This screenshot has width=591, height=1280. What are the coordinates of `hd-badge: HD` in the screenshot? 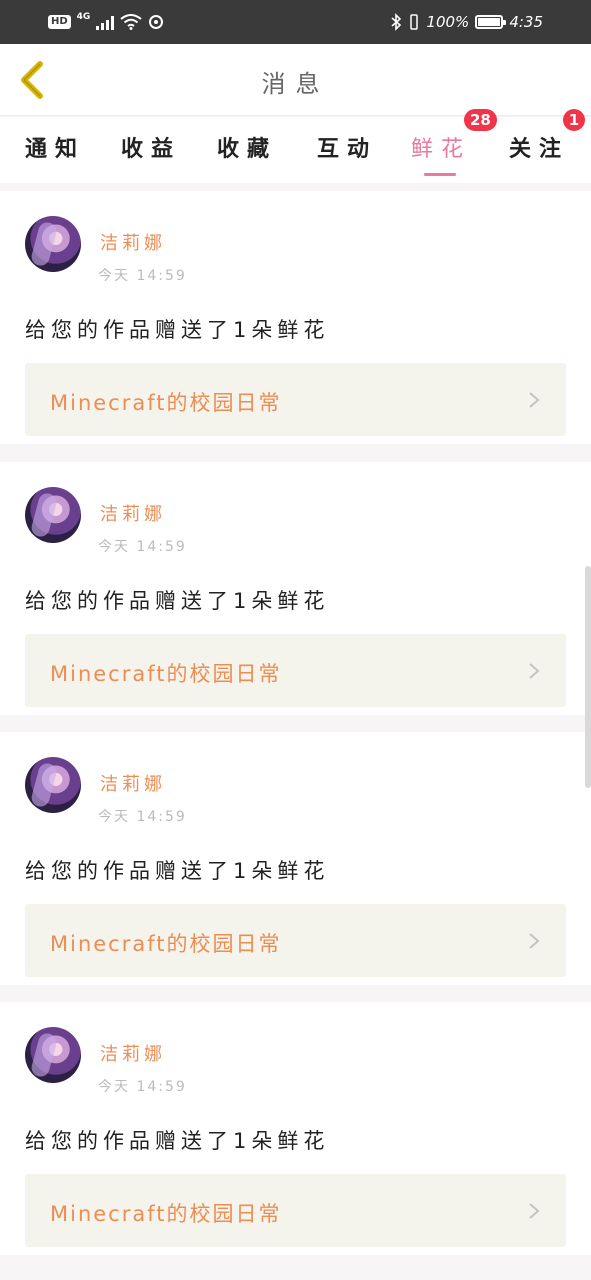 It's located at (59, 22).